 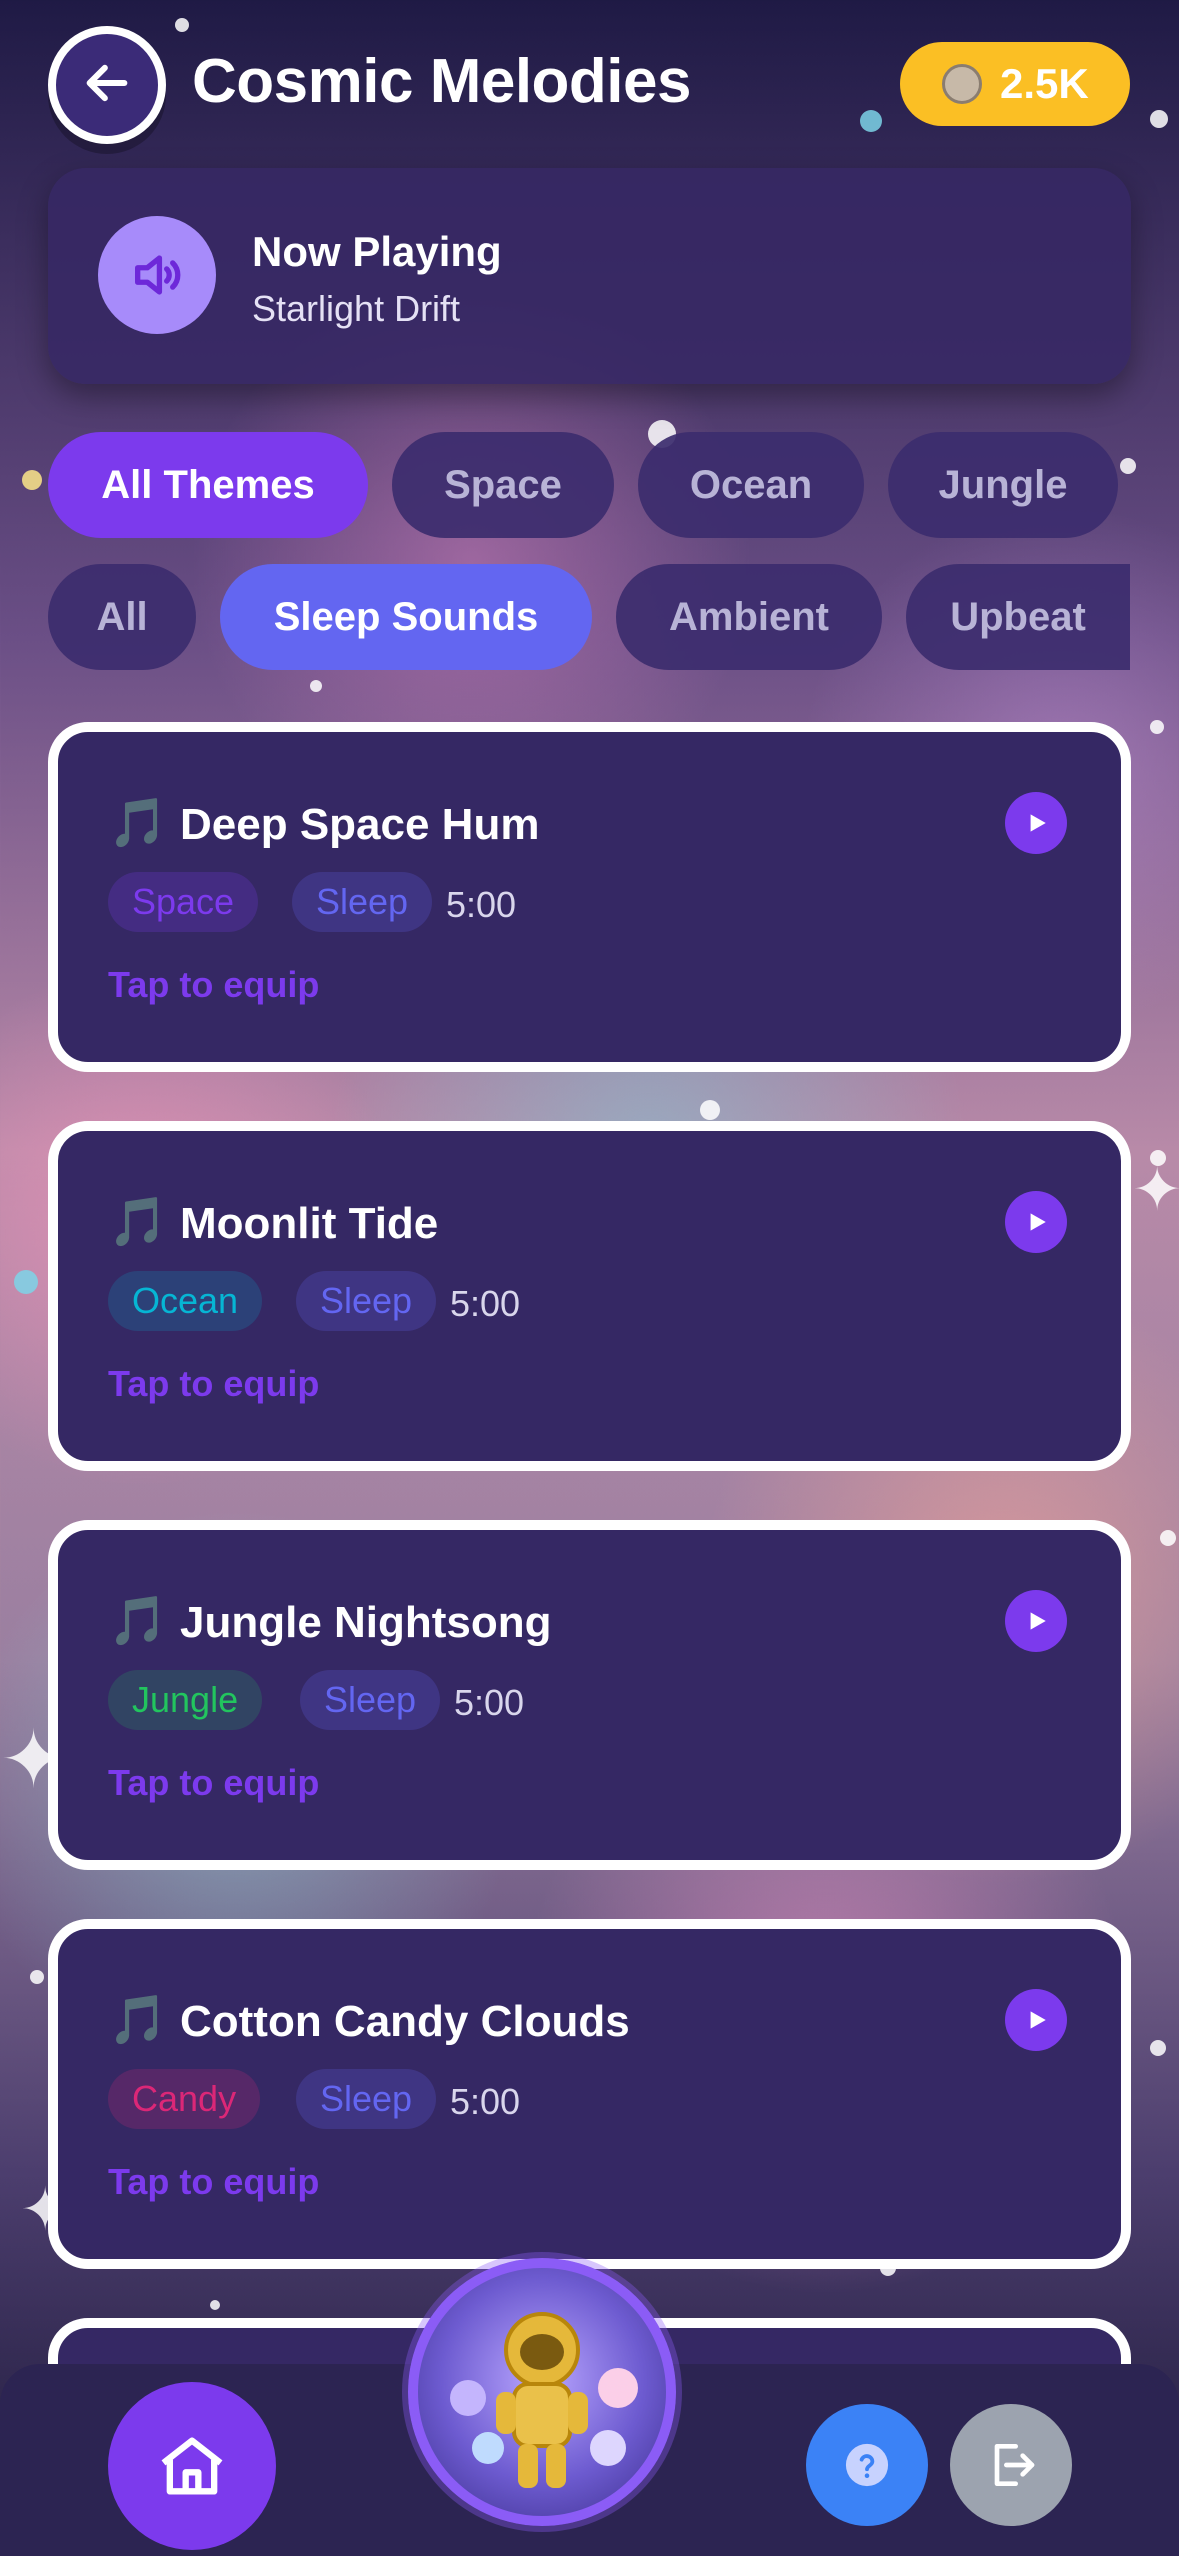 What do you see at coordinates (1014, 2465) in the screenshot?
I see `logout-icon` at bounding box center [1014, 2465].